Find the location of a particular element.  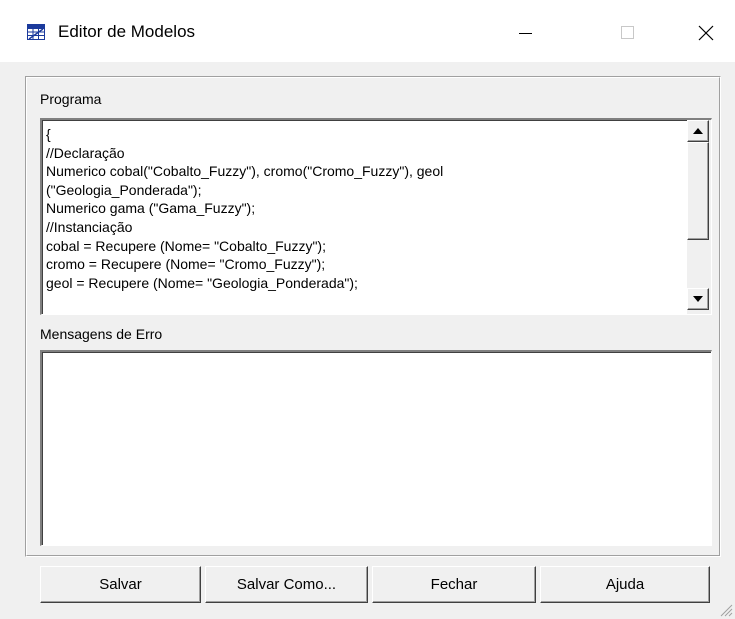

close-button is located at coordinates (706, 33).